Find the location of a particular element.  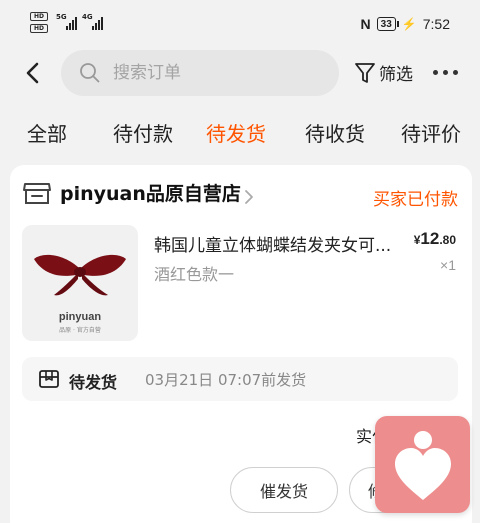

search-bar is located at coordinates (200, 73).